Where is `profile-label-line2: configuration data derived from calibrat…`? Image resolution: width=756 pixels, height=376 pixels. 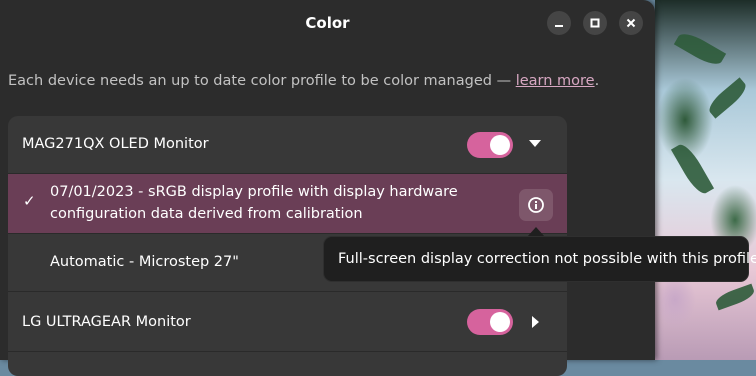
profile-label-line2: configuration data derived from calibrat… is located at coordinates (206, 214).